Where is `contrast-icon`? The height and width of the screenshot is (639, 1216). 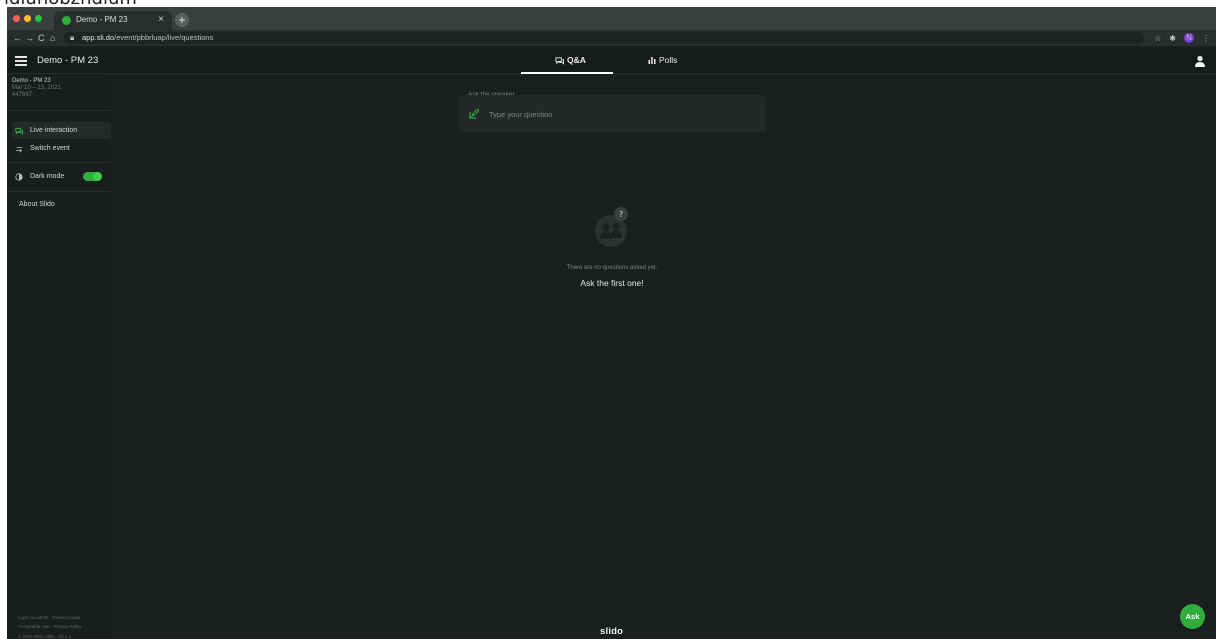 contrast-icon is located at coordinates (19, 176).